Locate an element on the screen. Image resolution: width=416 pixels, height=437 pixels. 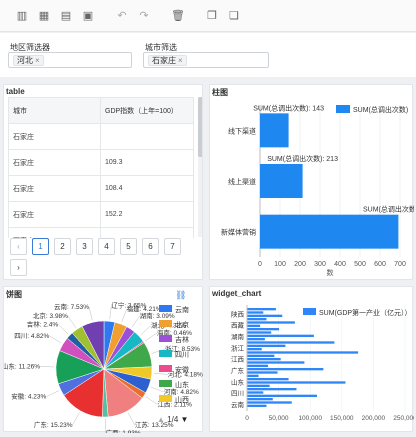
grid-layout-icon: ▦ is located at coordinates (44, 16).